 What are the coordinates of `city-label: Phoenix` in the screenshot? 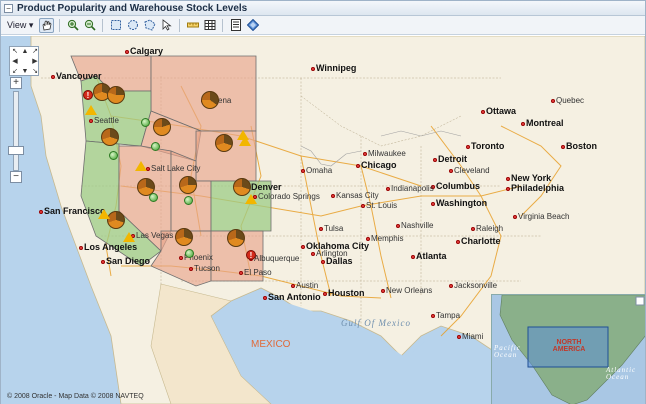 It's located at (196, 257).